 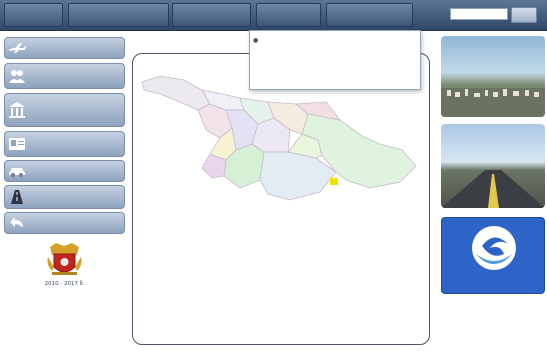 What do you see at coordinates (64, 280) in the screenshot?
I see `crest-block: 2010 - 2017 წ.` at bounding box center [64, 280].